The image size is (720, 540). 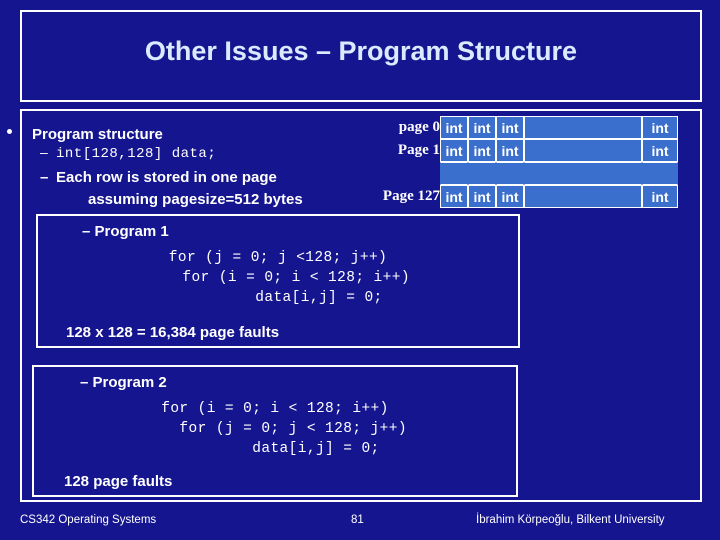 What do you see at coordinates (570, 520) in the screenshot?
I see `footer-author-label: İbrahim Körpeoğlu, Bilkent University` at bounding box center [570, 520].